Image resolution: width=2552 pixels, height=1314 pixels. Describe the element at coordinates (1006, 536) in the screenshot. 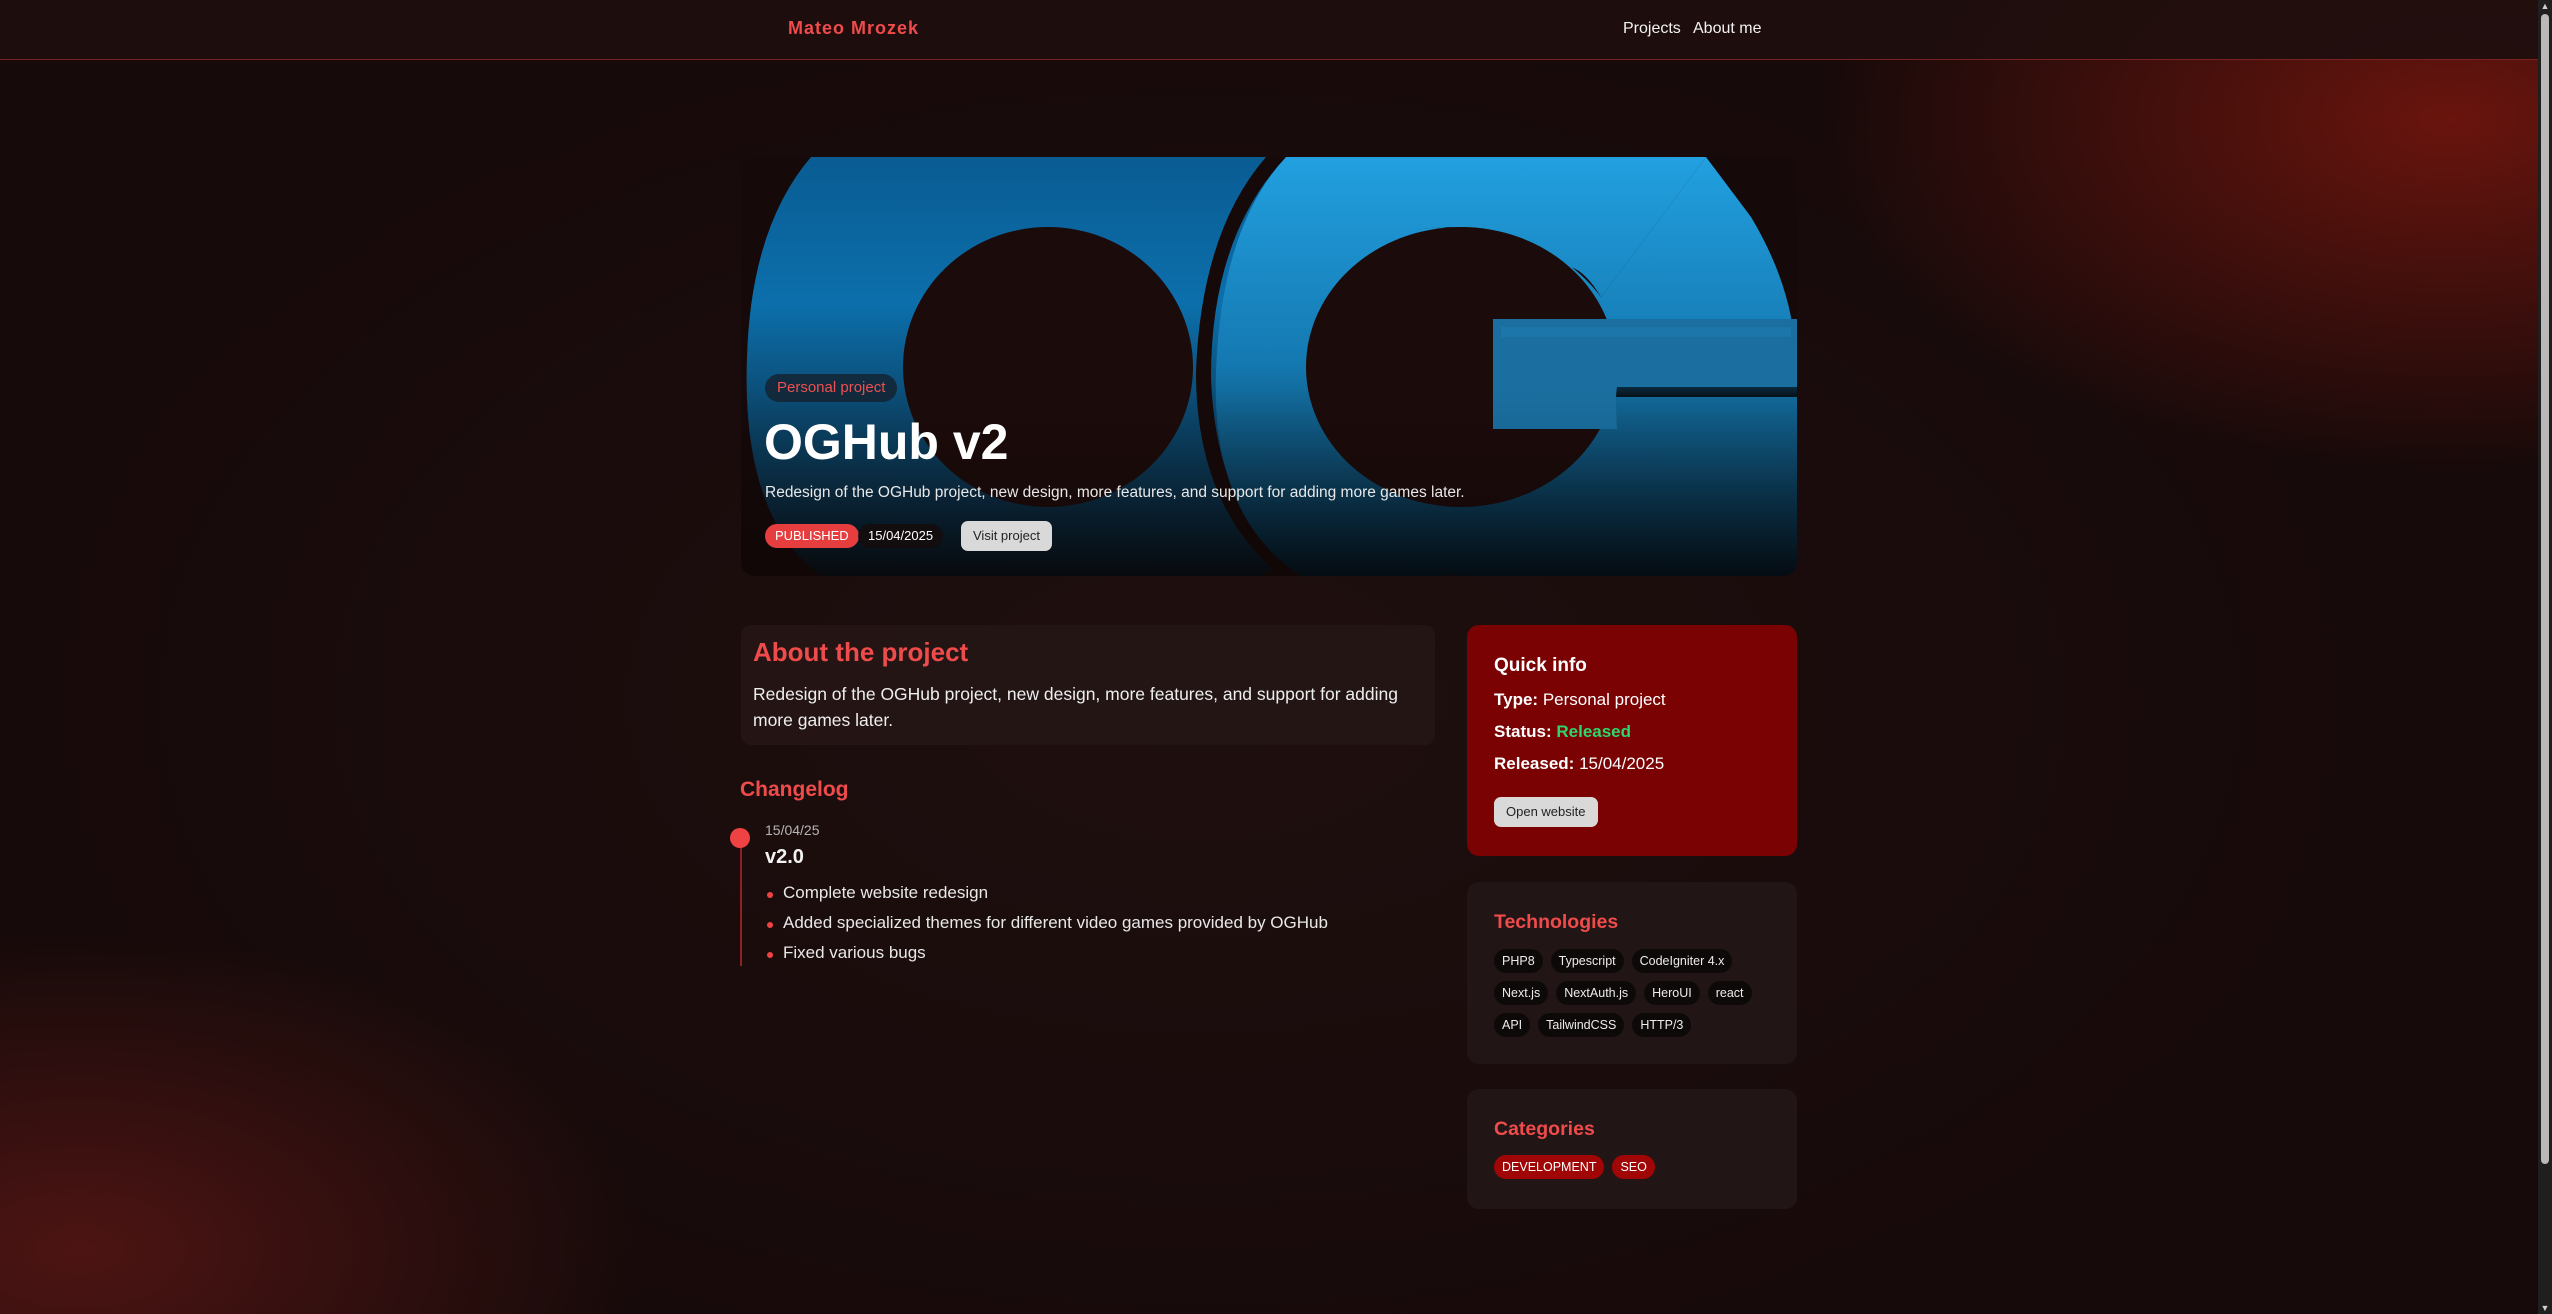

I see `visit-project-button: Visit project` at that location.